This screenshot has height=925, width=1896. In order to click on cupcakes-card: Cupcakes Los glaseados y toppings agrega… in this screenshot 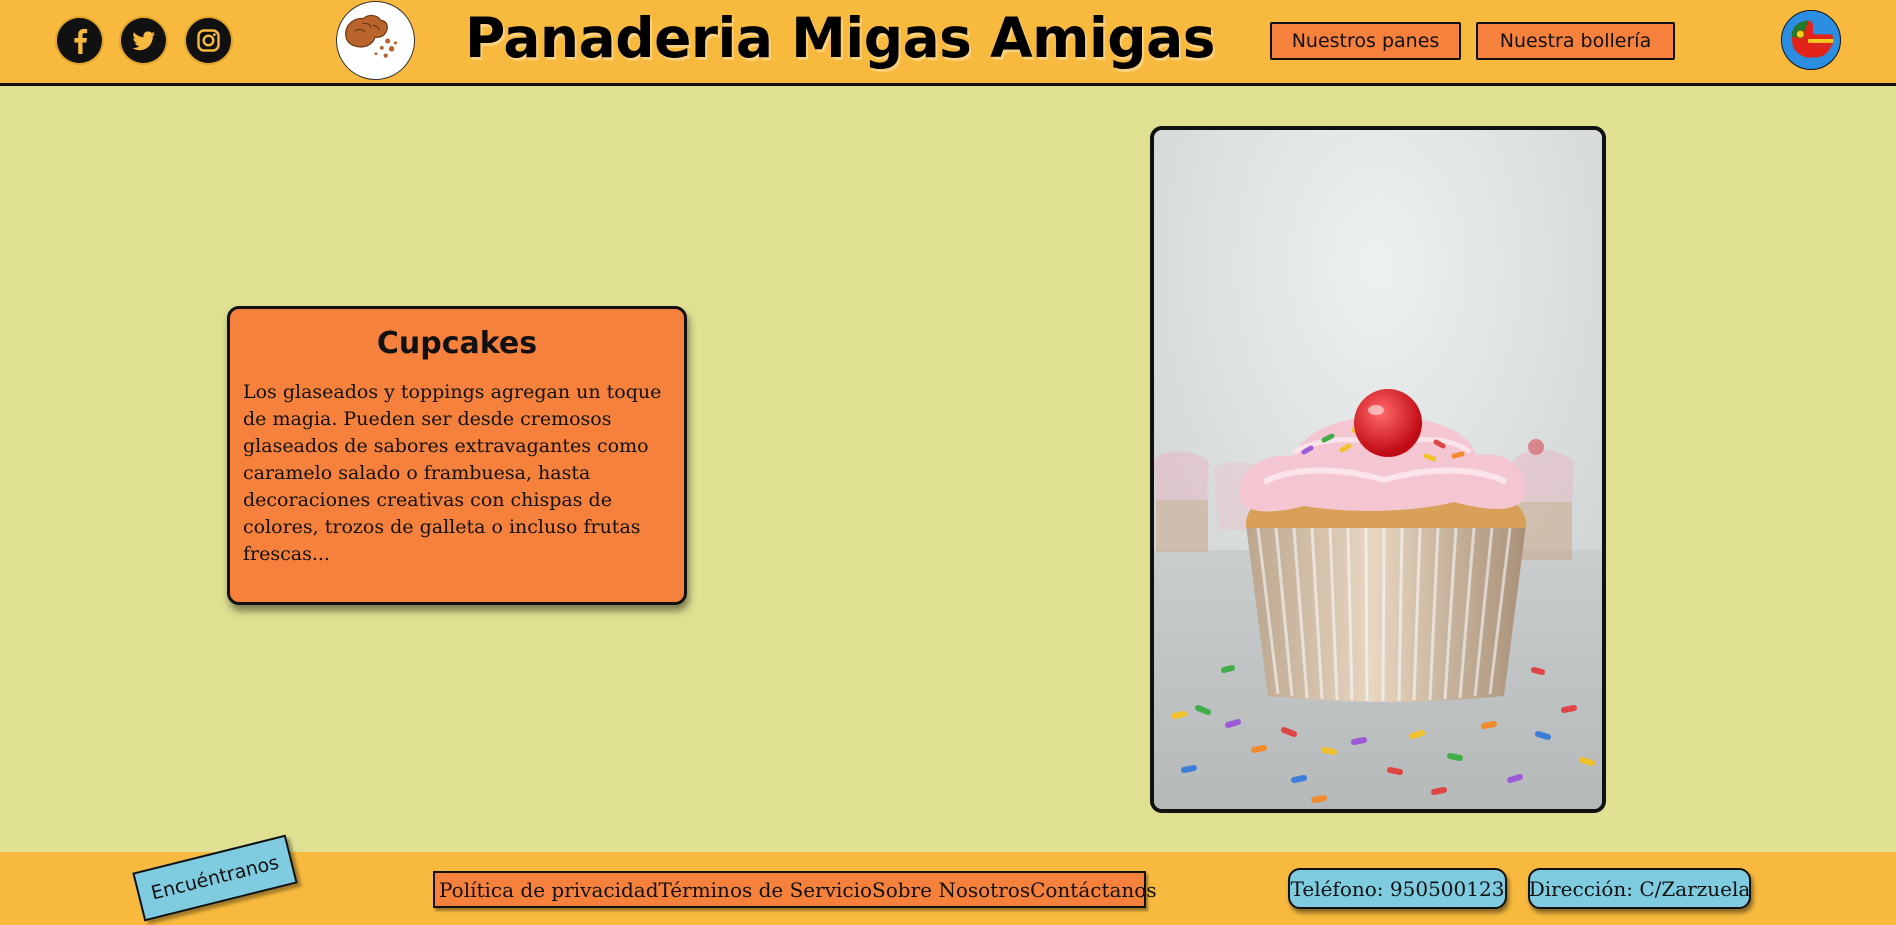, I will do `click(457, 455)`.